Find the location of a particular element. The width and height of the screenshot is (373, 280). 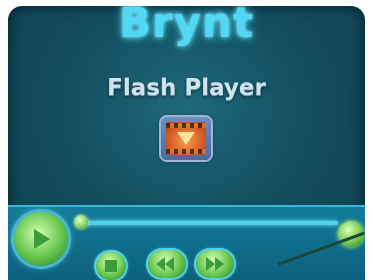

film-perforation-top is located at coordinates (186, 125).